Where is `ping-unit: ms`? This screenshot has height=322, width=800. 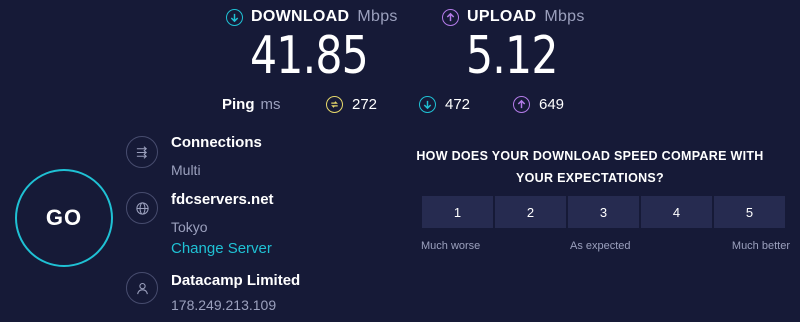 ping-unit: ms is located at coordinates (270, 104).